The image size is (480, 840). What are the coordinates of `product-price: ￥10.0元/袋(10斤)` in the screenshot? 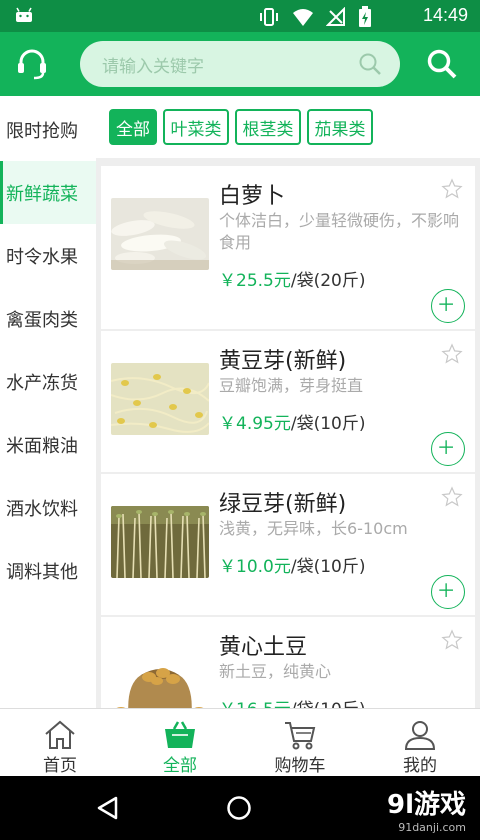 It's located at (292, 564).